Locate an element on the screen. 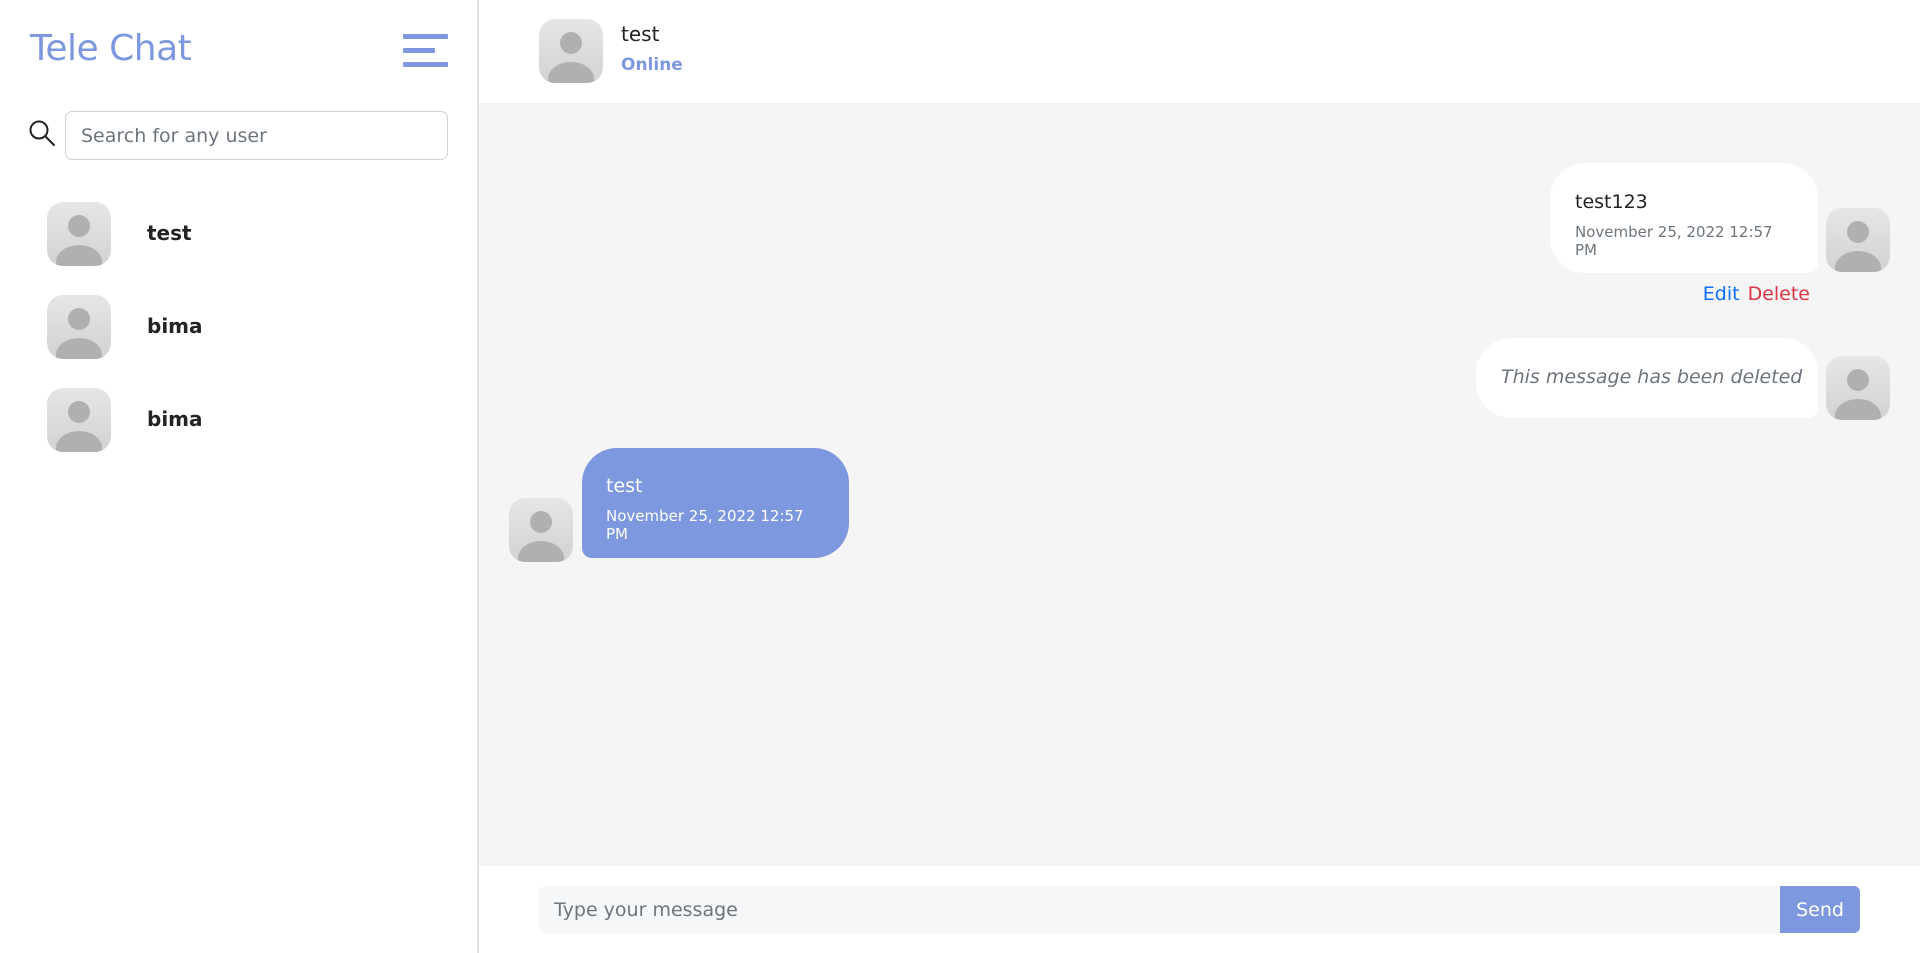 The height and width of the screenshot is (953, 1920). edit-message-link: Edit is located at coordinates (1721, 294).